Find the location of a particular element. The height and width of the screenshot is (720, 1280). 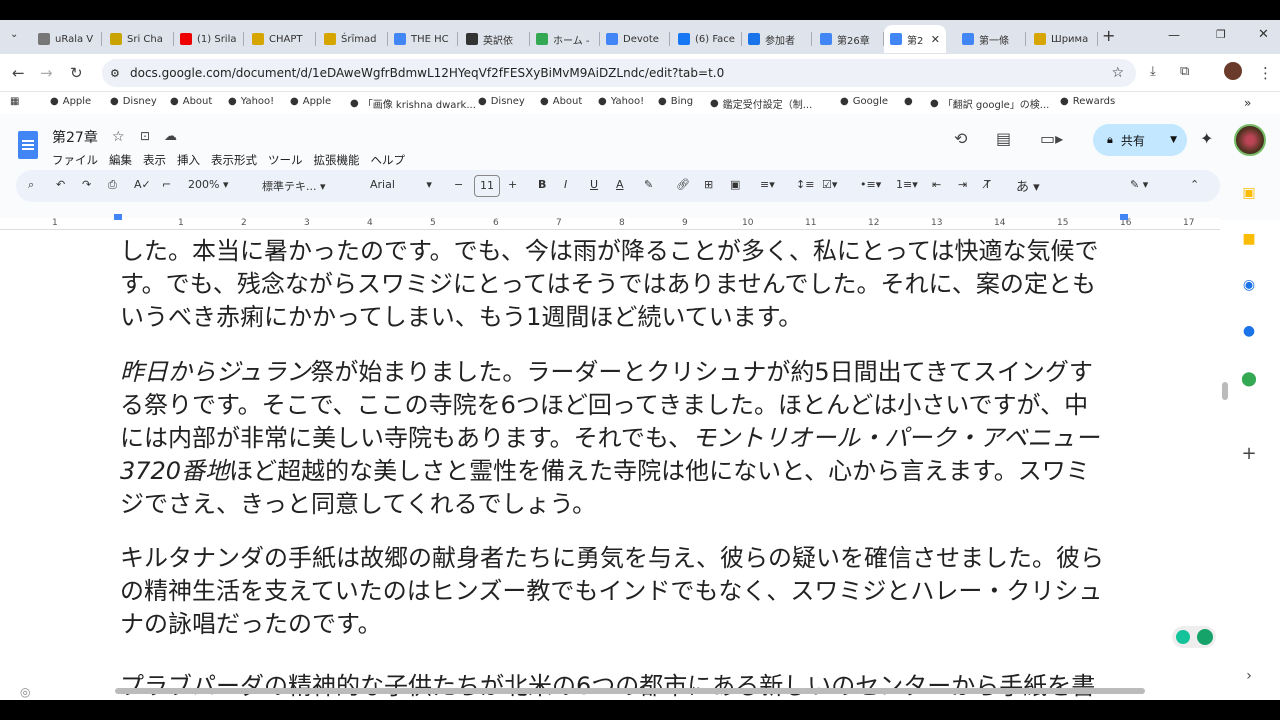

bookmark-item: ● Rewards is located at coordinates (1087, 101).